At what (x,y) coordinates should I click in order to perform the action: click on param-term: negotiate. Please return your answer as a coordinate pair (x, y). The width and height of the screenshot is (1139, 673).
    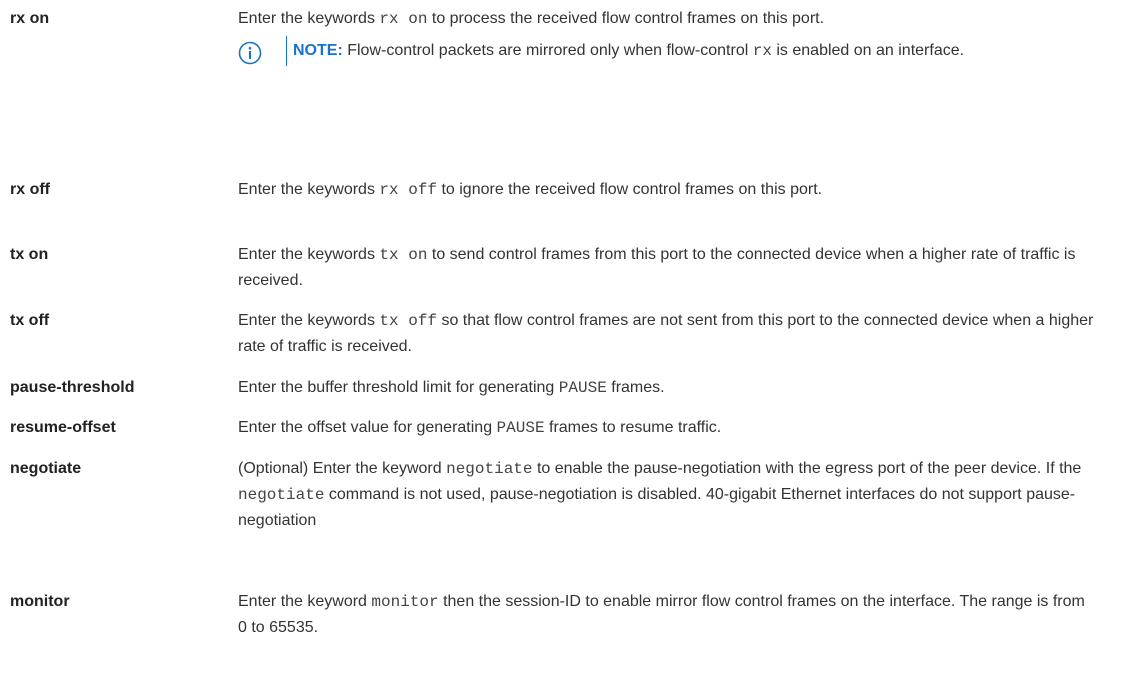
    Looking at the image, I should click on (46, 468).